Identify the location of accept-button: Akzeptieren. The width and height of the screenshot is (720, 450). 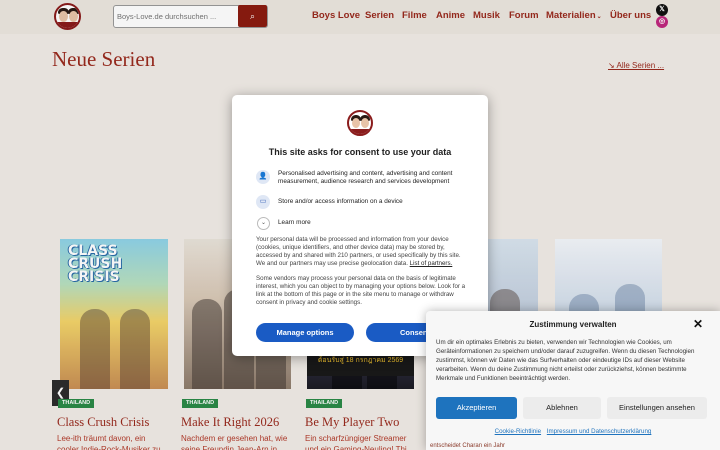
(476, 408).